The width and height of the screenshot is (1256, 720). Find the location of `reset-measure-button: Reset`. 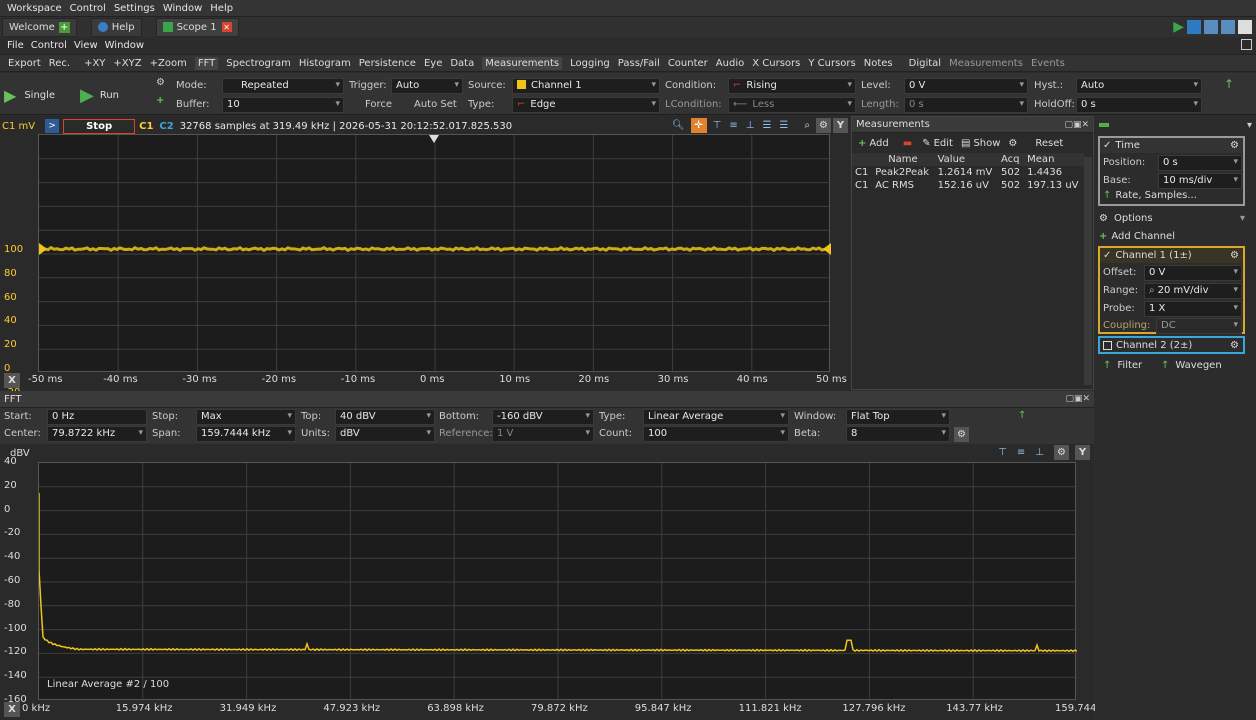

reset-measure-button: Reset is located at coordinates (1049, 143).